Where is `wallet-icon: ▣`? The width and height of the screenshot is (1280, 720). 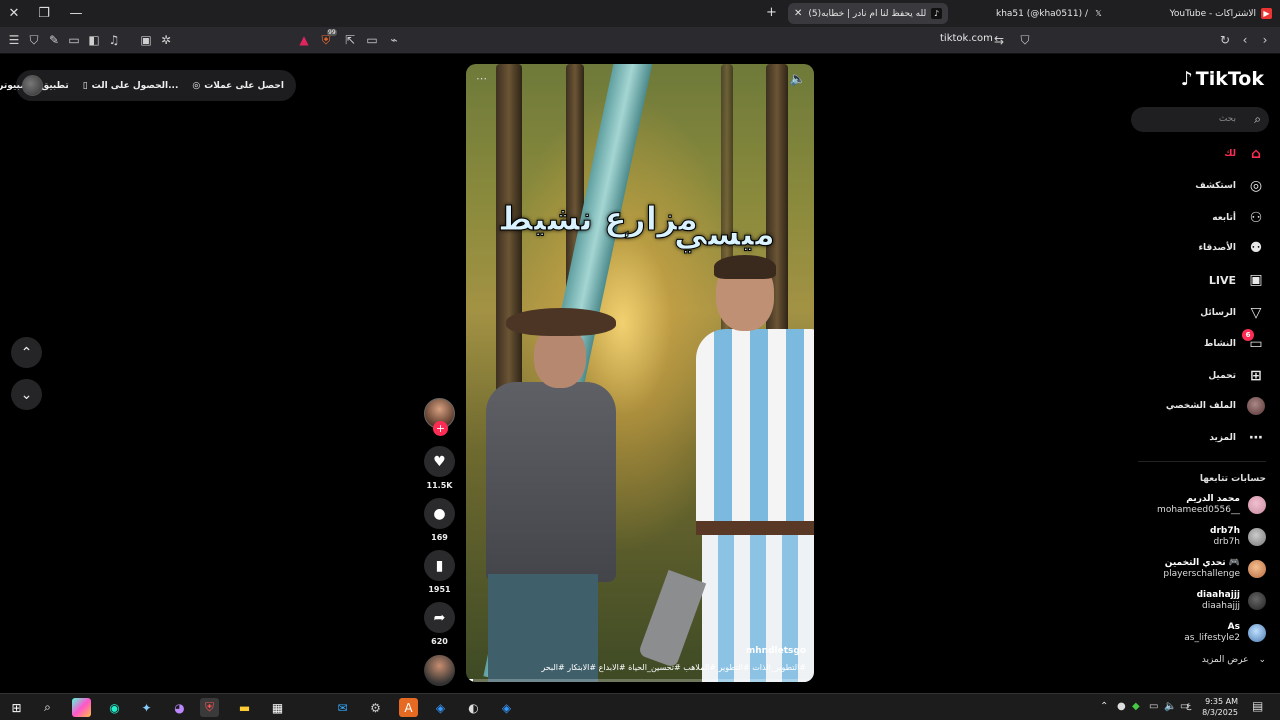 wallet-icon: ▣ is located at coordinates (146, 40).